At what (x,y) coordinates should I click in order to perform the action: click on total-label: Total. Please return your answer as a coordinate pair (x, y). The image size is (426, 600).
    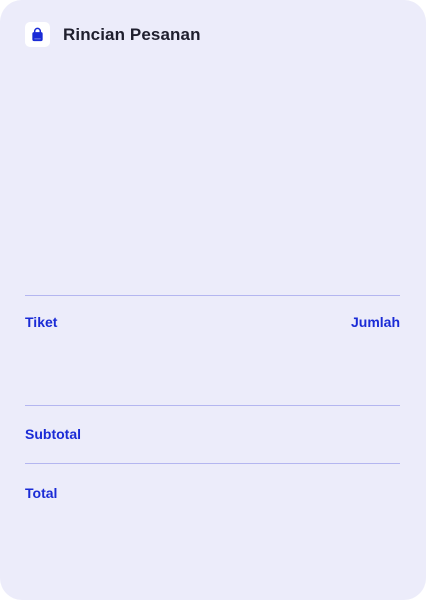
    Looking at the image, I should click on (41, 493).